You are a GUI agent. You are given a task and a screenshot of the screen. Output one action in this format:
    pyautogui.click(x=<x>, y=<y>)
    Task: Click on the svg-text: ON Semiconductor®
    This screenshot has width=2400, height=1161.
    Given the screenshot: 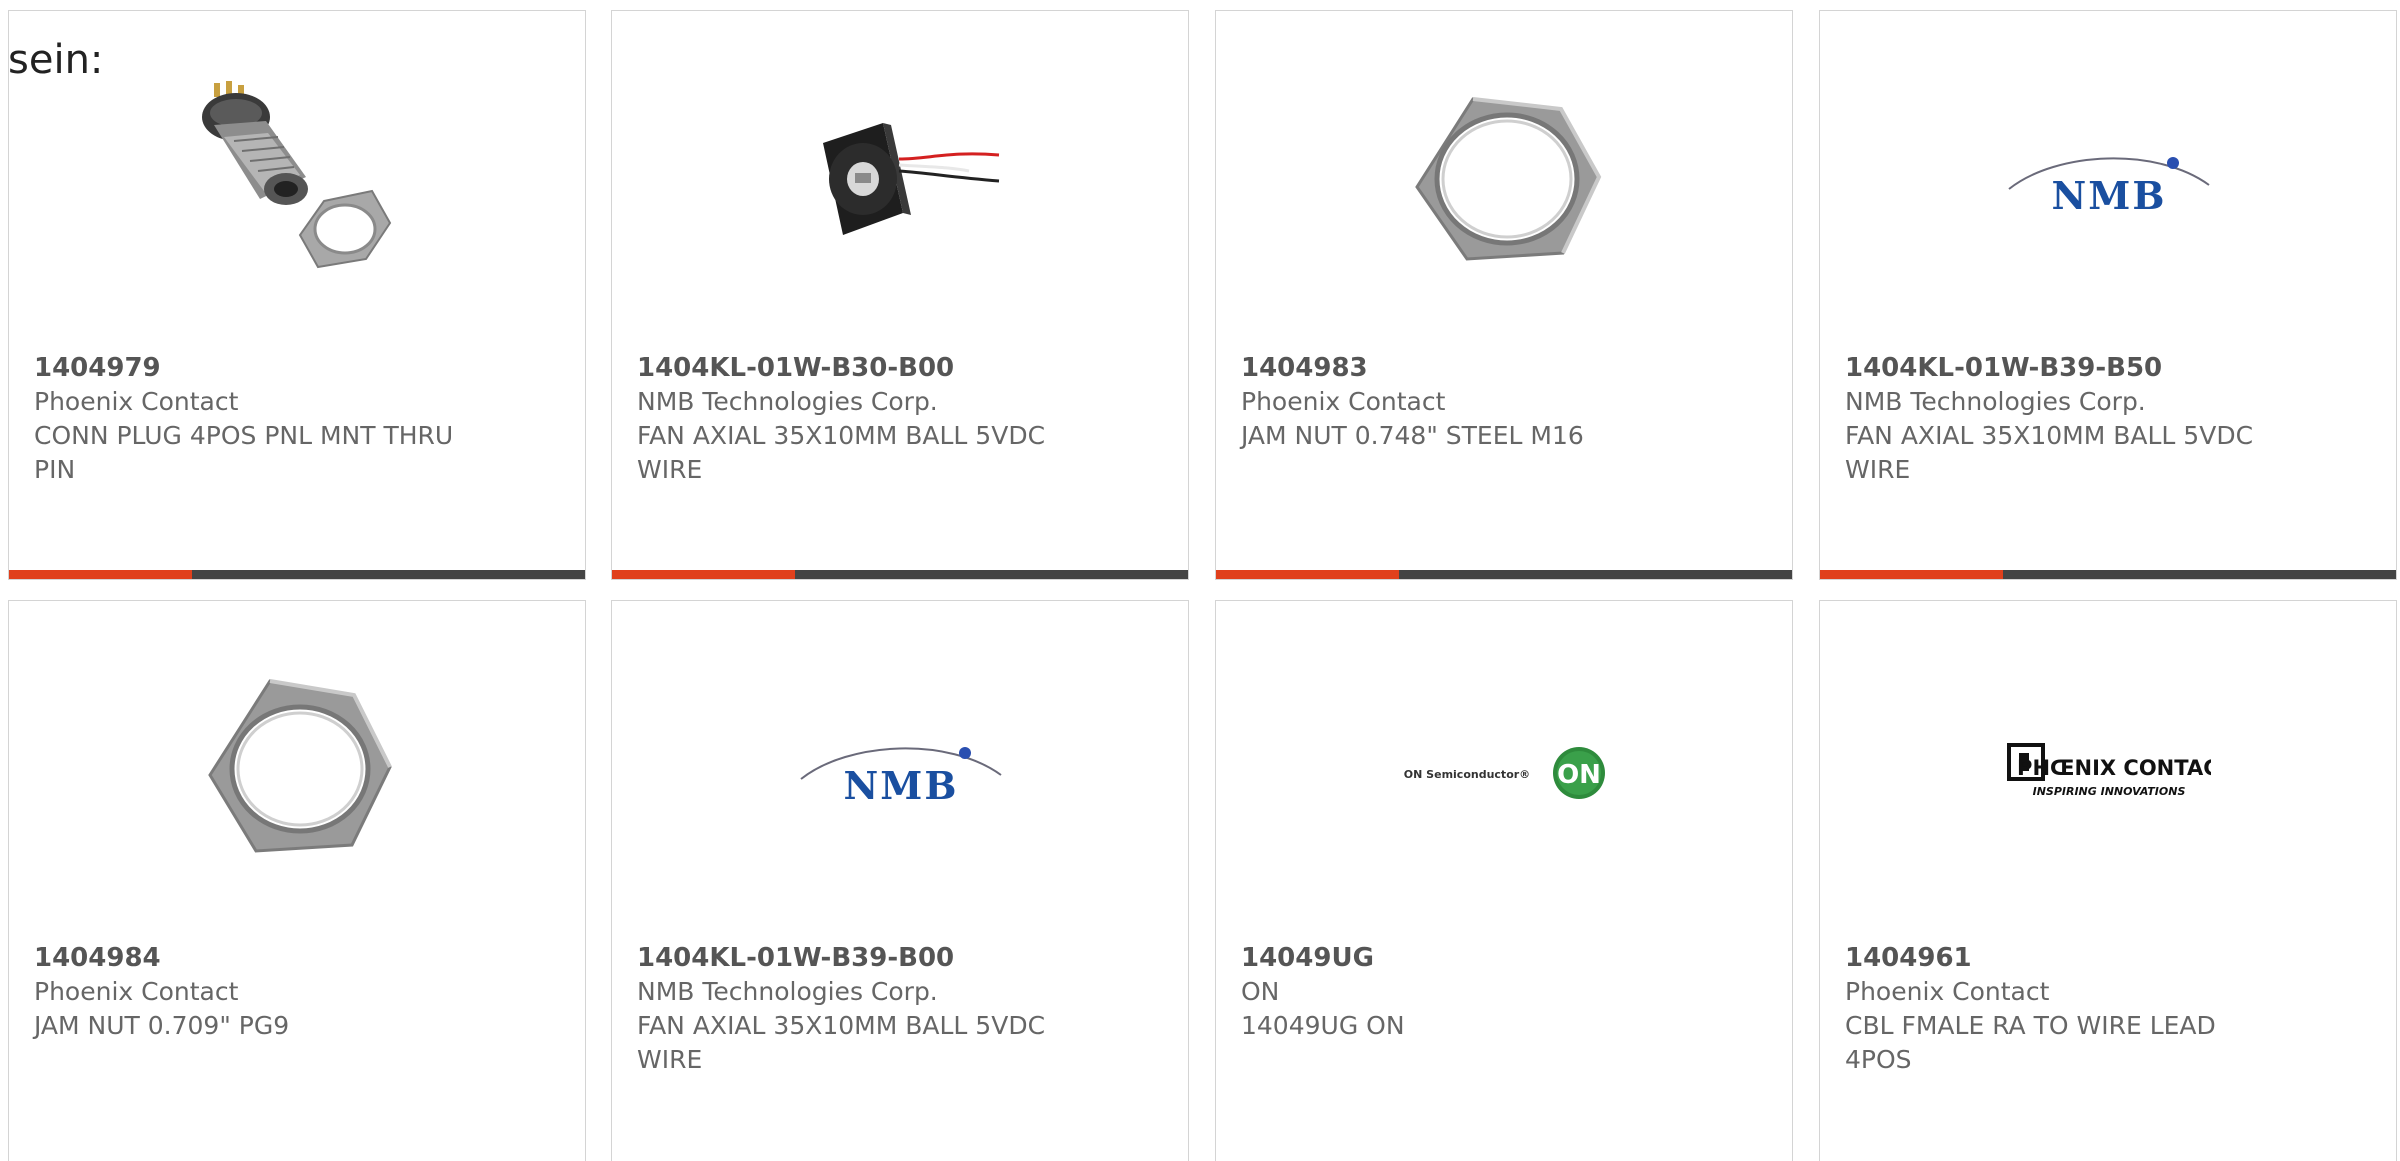 What is the action you would take?
    pyautogui.click(x=1467, y=774)
    